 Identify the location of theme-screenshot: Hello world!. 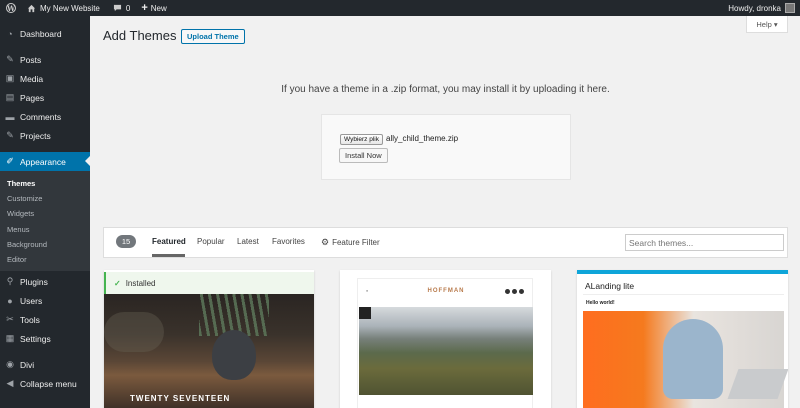
(685, 351).